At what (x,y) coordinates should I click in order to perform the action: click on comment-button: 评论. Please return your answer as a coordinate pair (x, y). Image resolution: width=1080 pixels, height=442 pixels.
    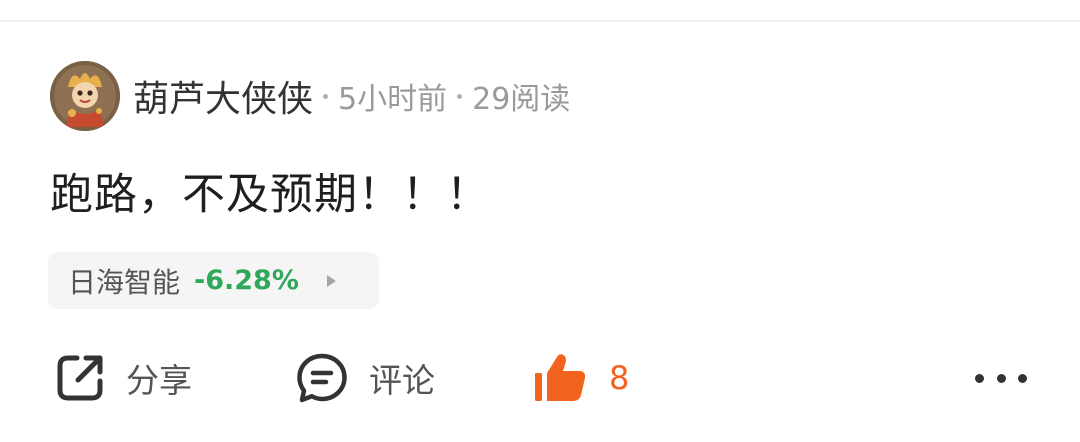
    Looking at the image, I should click on (365, 378).